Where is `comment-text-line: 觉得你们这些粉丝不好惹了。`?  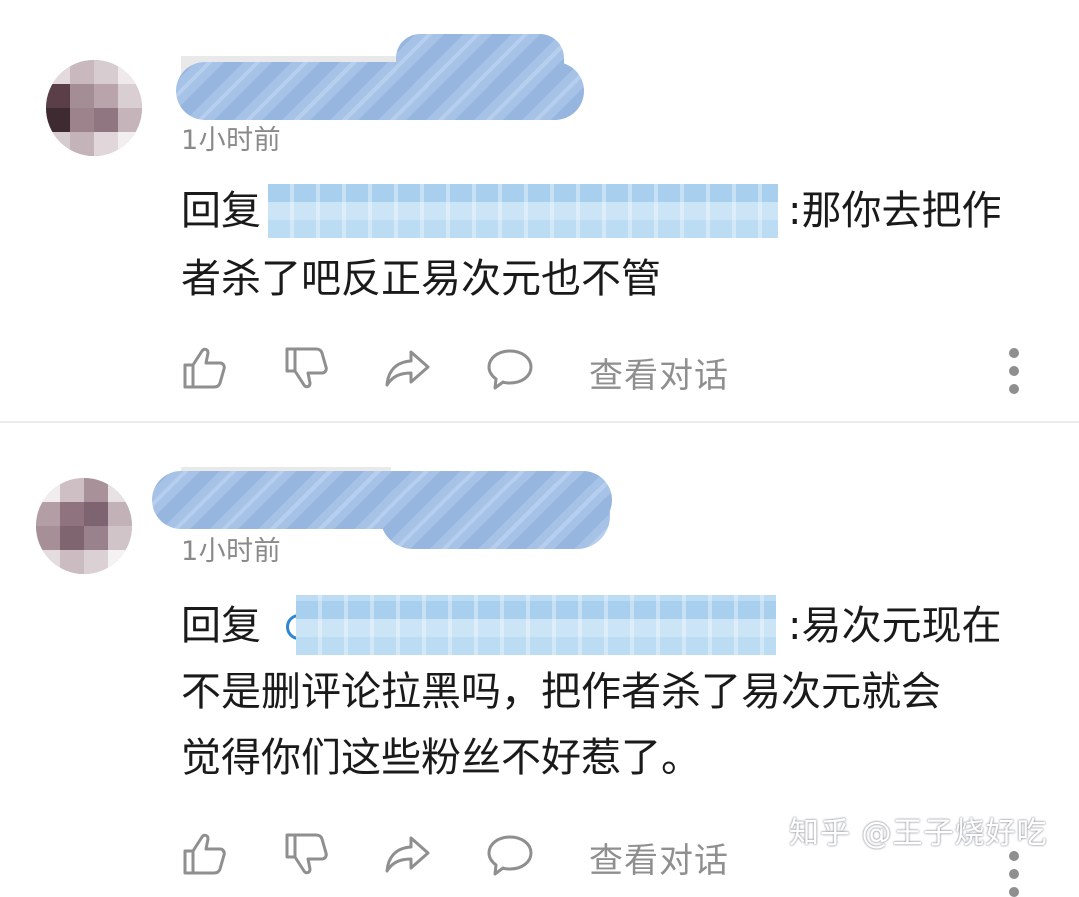
comment-text-line: 觉得你们这些粉丝不好惹了。 is located at coordinates (441, 758).